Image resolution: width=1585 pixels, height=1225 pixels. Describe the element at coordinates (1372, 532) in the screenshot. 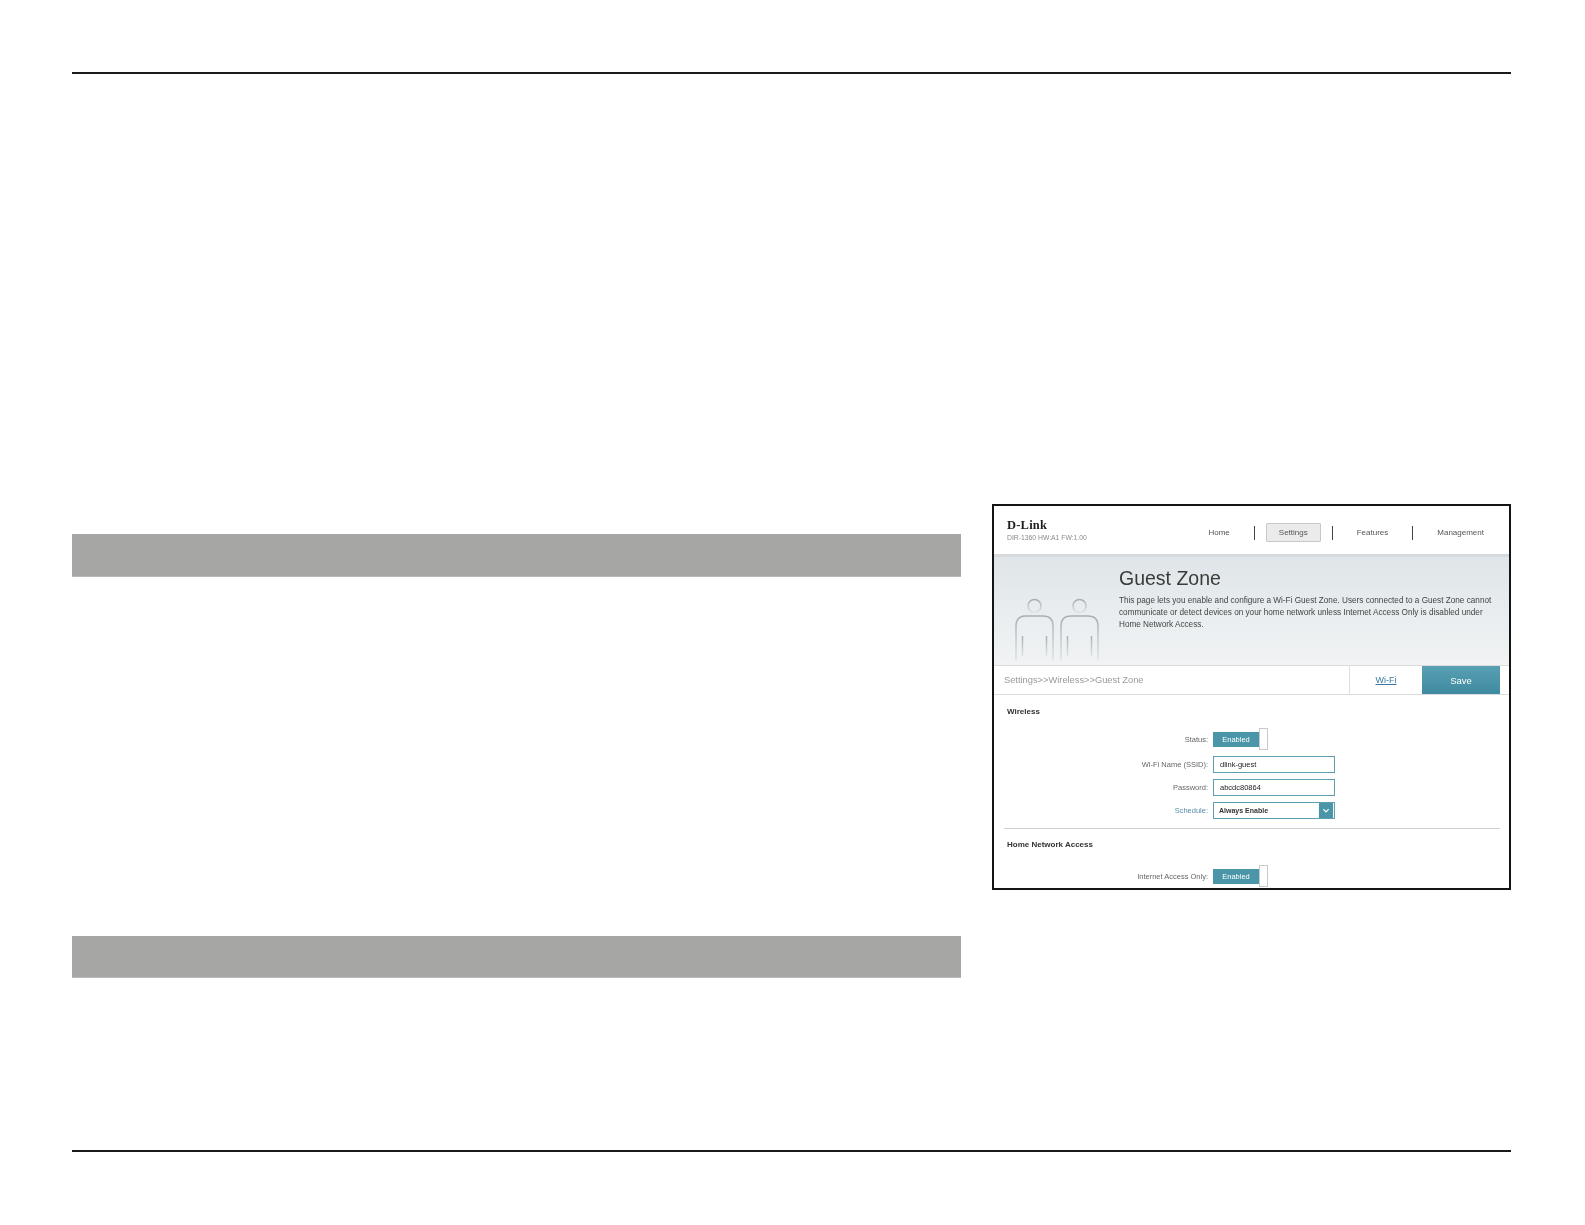

I see `nav-tab: Features` at that location.